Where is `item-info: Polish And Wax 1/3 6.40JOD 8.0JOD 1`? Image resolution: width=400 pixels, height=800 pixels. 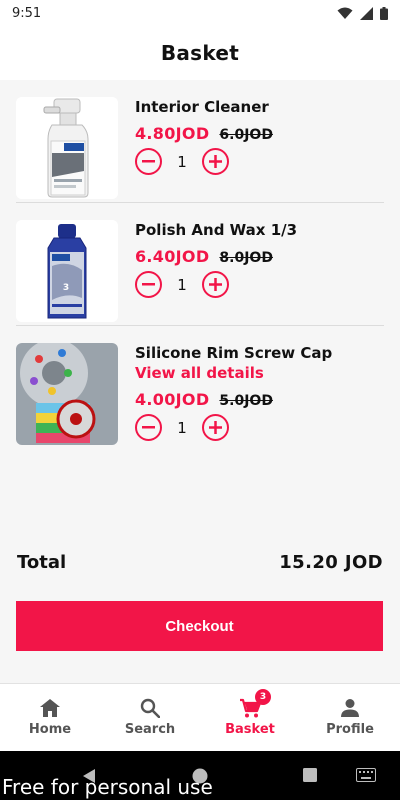
item-info: Polish And Wax 1/3 6.40JOD 8.0JOD 1 is located at coordinates (259, 259).